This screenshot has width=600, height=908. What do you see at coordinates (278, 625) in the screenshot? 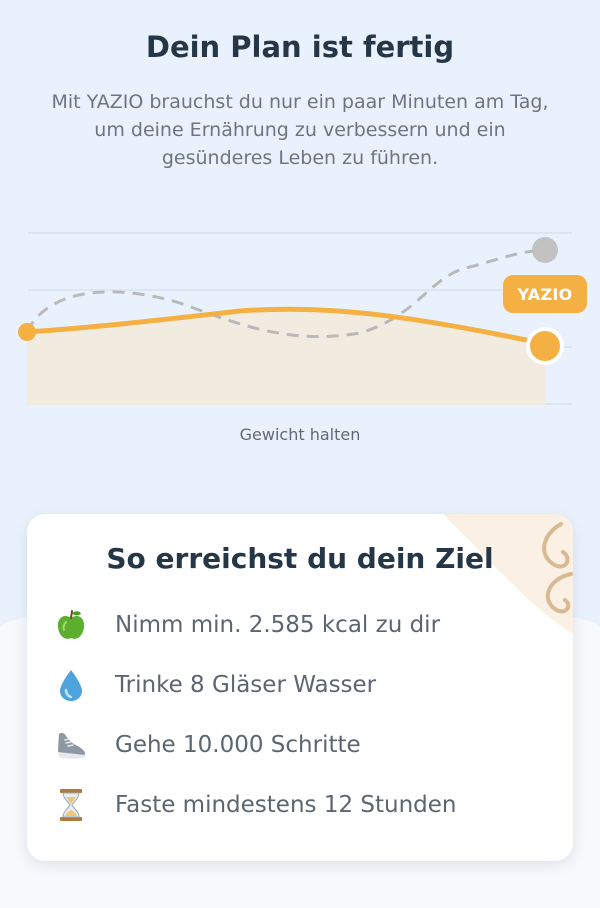
I see `list-item-label: Nimm min. 2.585 kcal zu dir` at bounding box center [278, 625].